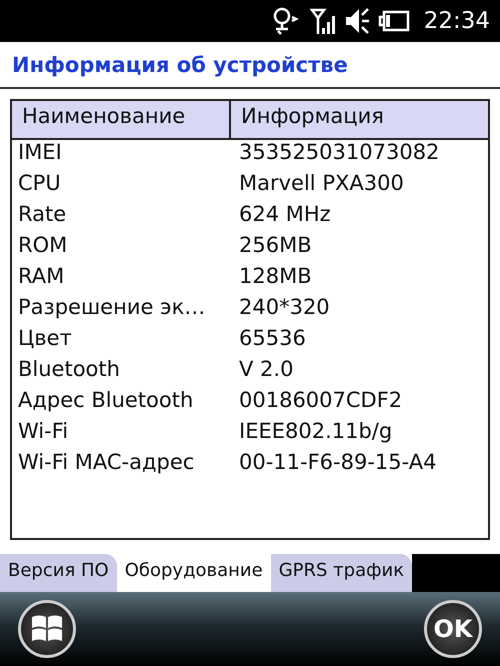 This screenshot has height=666, width=500. Describe the element at coordinates (266, 369) in the screenshot. I see `table-cell: V 2.0` at that location.